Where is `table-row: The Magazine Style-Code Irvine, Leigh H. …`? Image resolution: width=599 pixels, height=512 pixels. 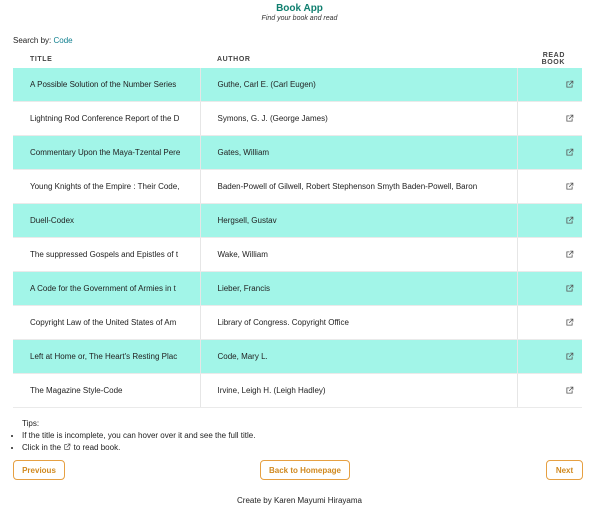
table-row: The Magazine Style-Code Irvine, Leigh H. … is located at coordinates (297, 390).